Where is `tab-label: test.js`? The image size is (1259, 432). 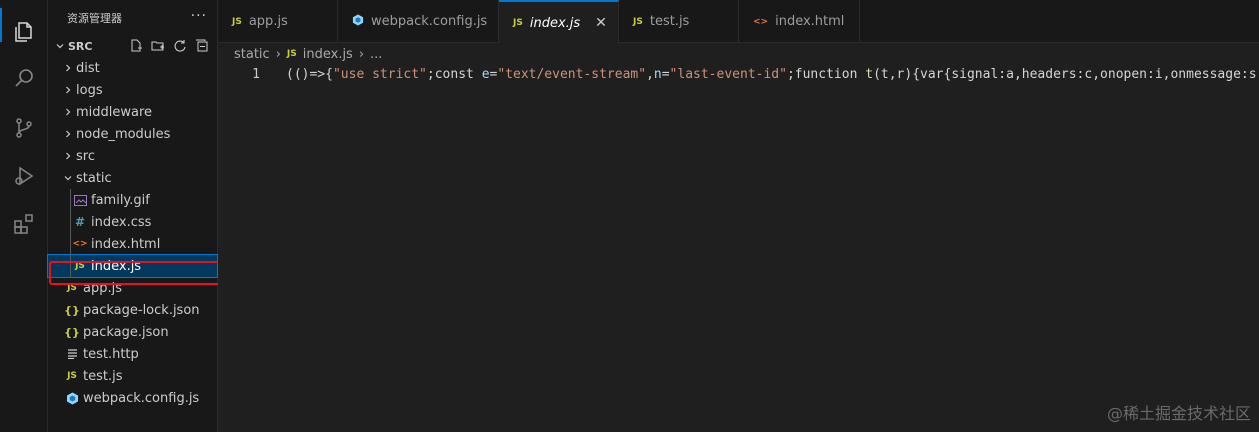 tab-label: test.js is located at coordinates (669, 21).